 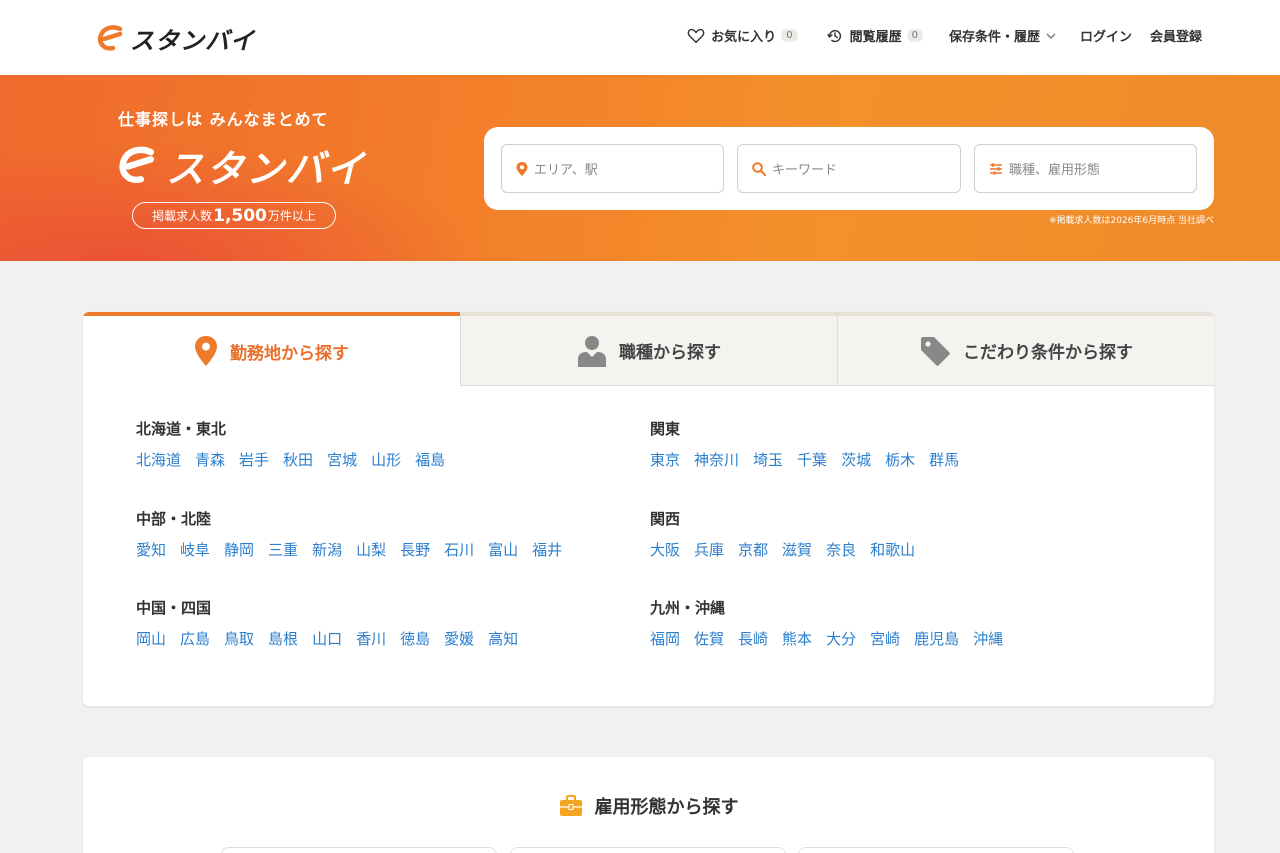 I want to click on register-link: 会員登録, so click(x=1176, y=35).